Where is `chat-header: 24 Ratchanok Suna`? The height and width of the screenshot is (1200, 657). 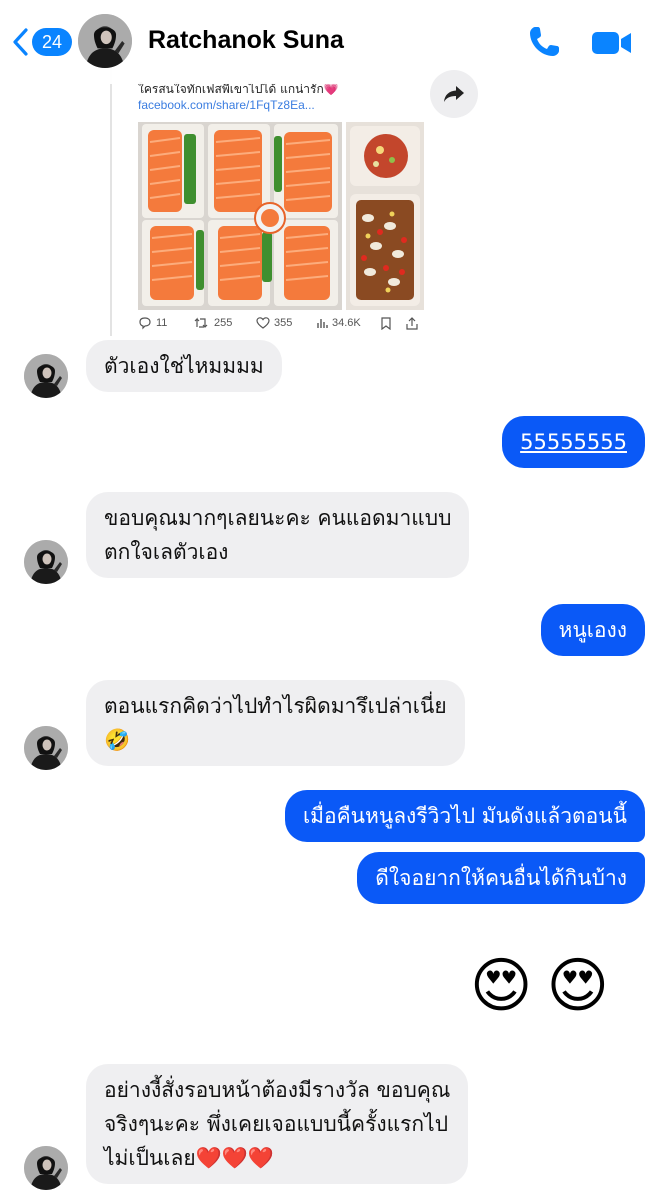
chat-header: 24 Ratchanok Suna is located at coordinates (328, 42).